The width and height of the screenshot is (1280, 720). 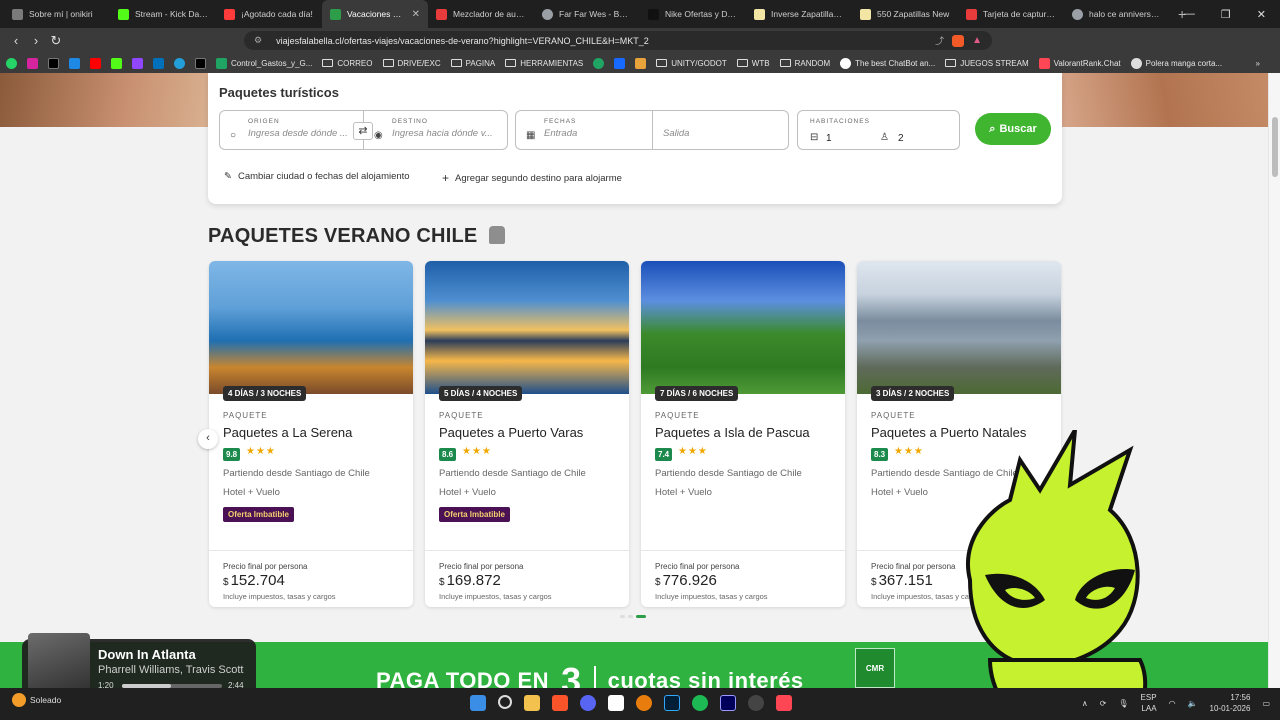 I want to click on tab-7: Nike Ofertas y Descuentos, so click(x=693, y=14).